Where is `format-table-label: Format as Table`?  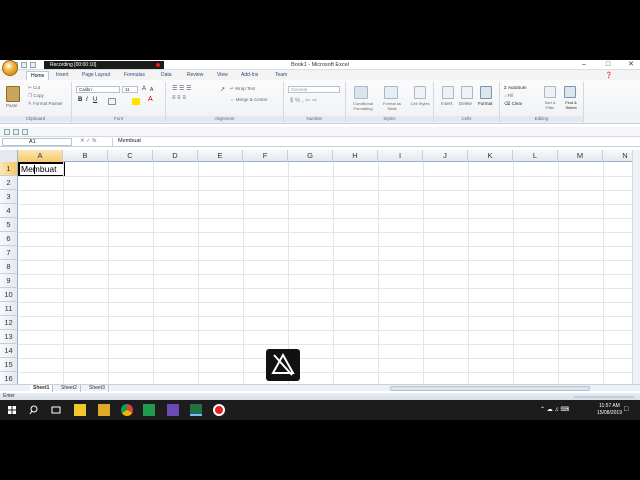
format-table-label: Format as Table is located at coordinates (392, 106).